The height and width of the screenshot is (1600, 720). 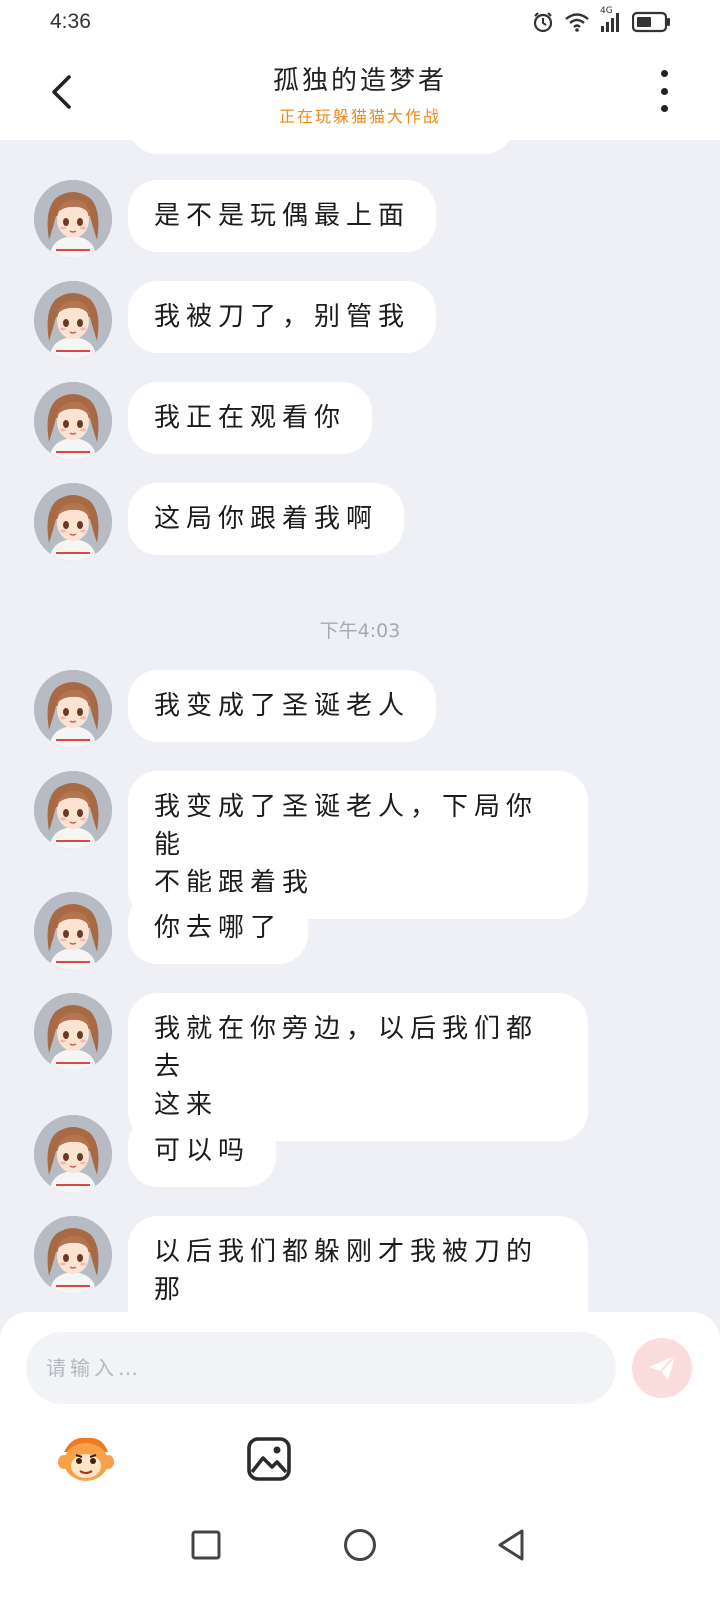 I want to click on title-block: 孤独的造梦者 正在玩躲猫猫大作战, so click(x=360, y=93).